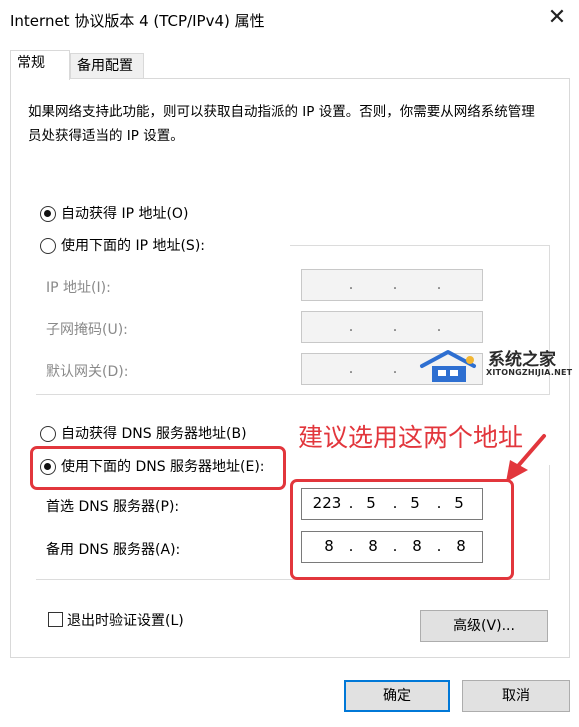 The width and height of the screenshot is (579, 727). Describe the element at coordinates (516, 696) in the screenshot. I see `cancel-button: 取消` at that location.